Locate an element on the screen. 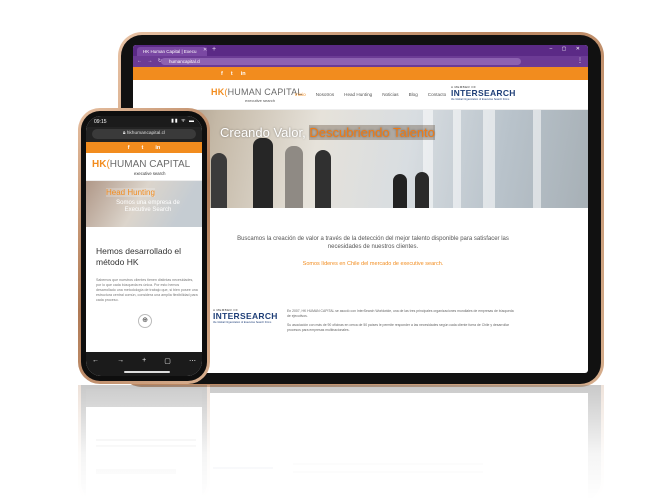 This screenshot has width=672, height=500. phone-hero-subtitle: Somos una empresa de Executive Search is located at coordinates (148, 206).